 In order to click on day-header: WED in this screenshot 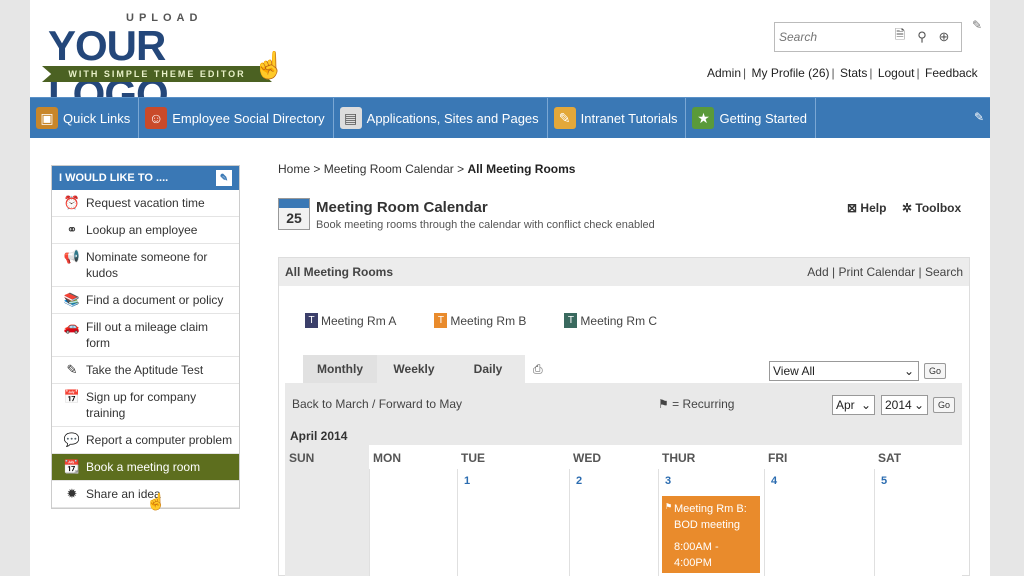, I will do `click(613, 457)`.